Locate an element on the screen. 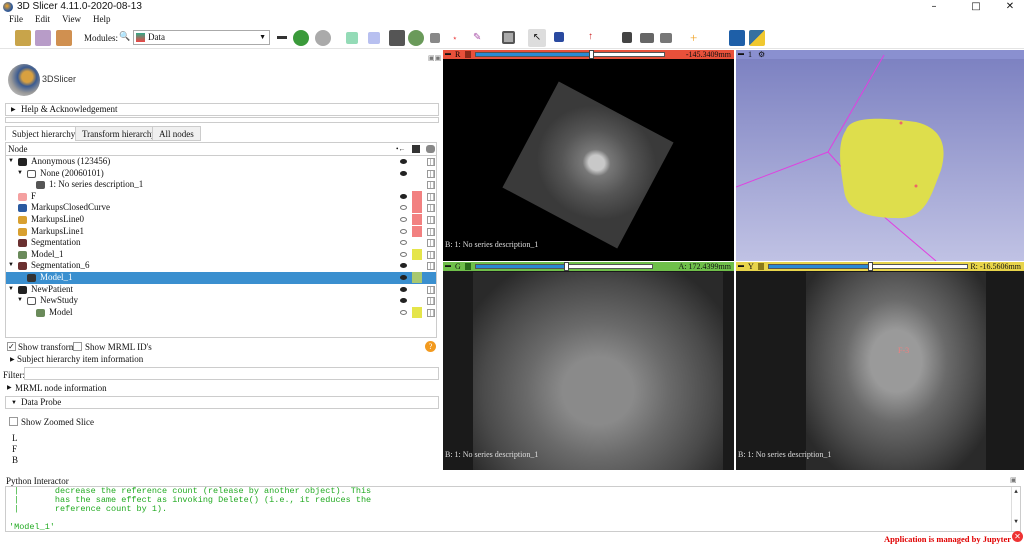 This screenshot has height=544, width=1024. tab-subject-hierarchy: Subject hierarchy is located at coordinates (44, 133).